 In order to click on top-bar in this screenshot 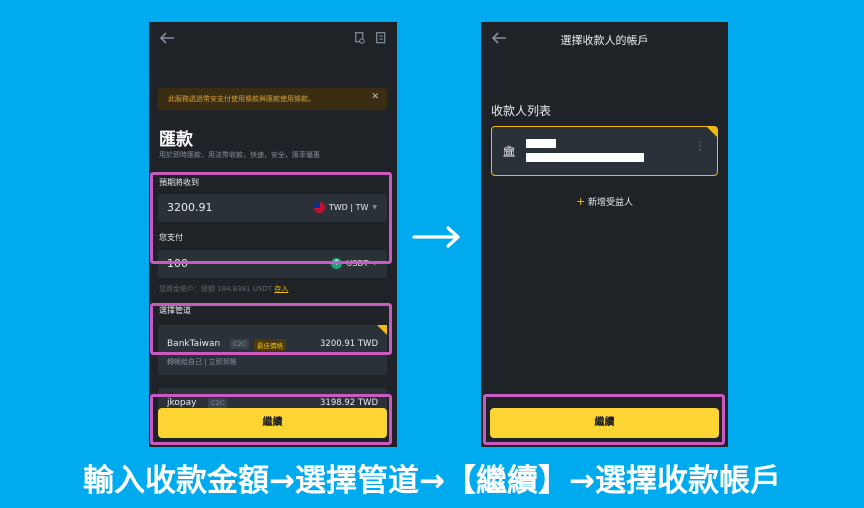, I will do `click(273, 39)`.